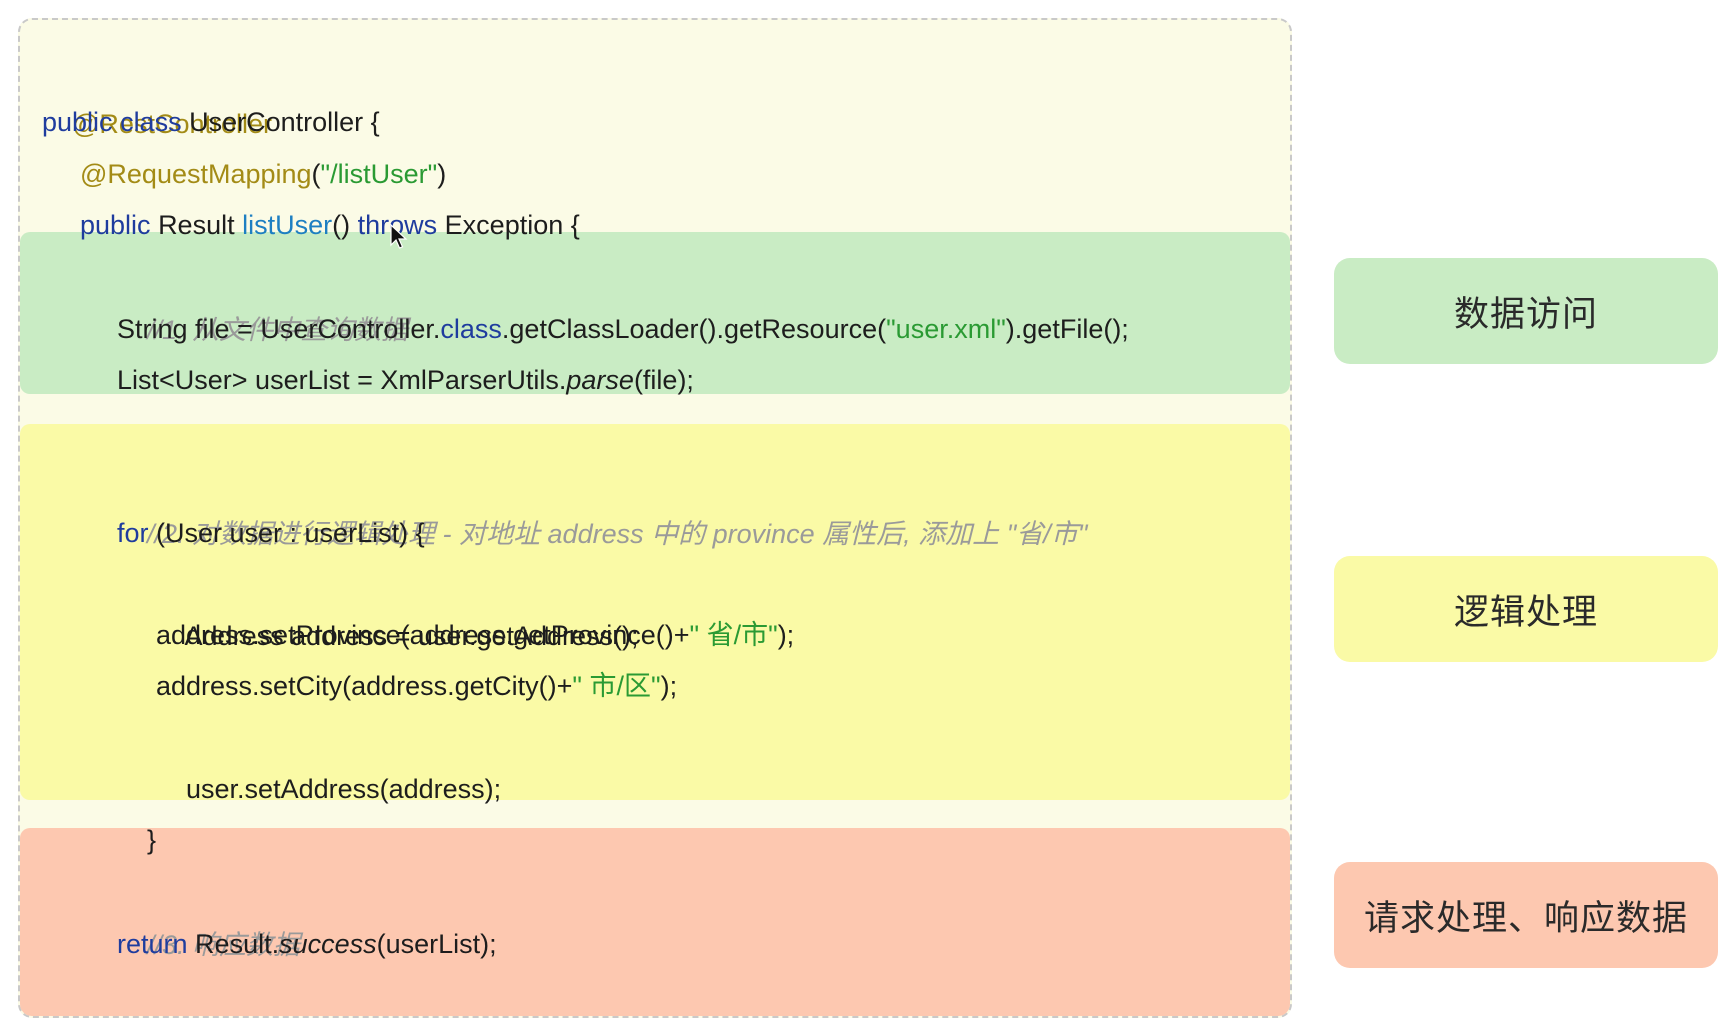 This screenshot has width=1735, height=1018. Describe the element at coordinates (196, 225) in the screenshot. I see `return-type: Result` at that location.